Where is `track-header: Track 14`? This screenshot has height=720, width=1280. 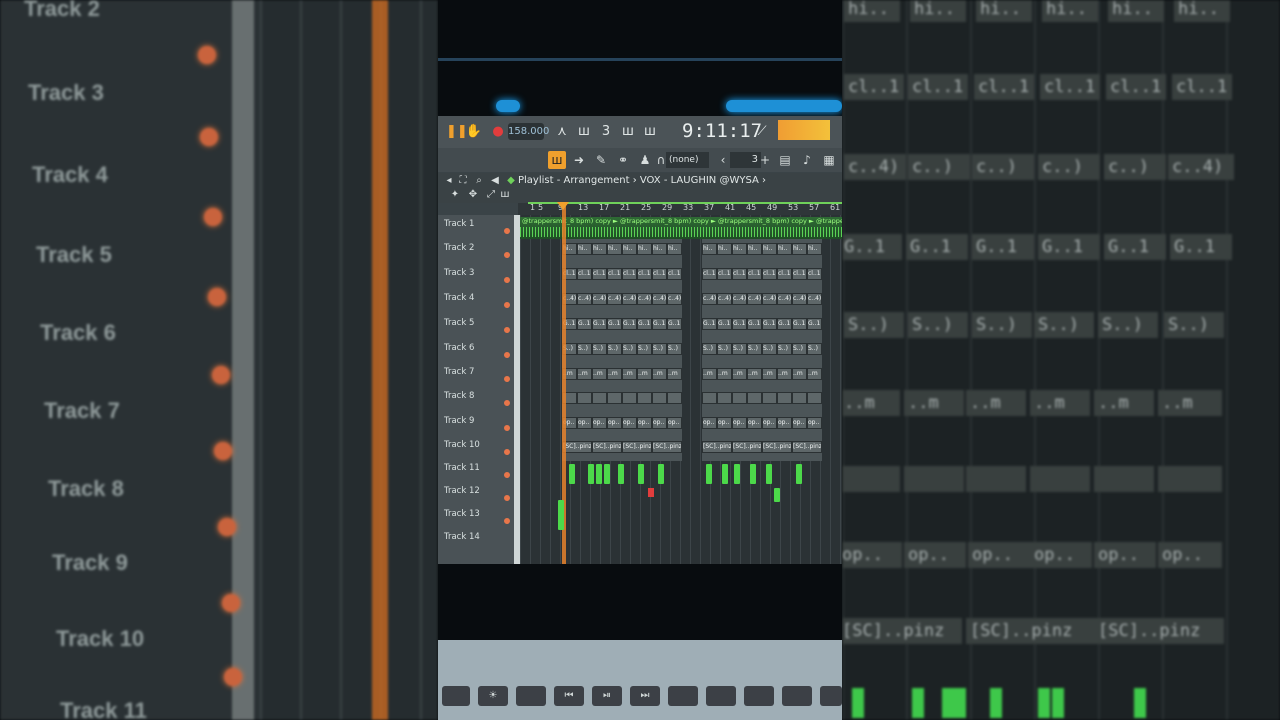 track-header: Track 14 is located at coordinates (476, 540).